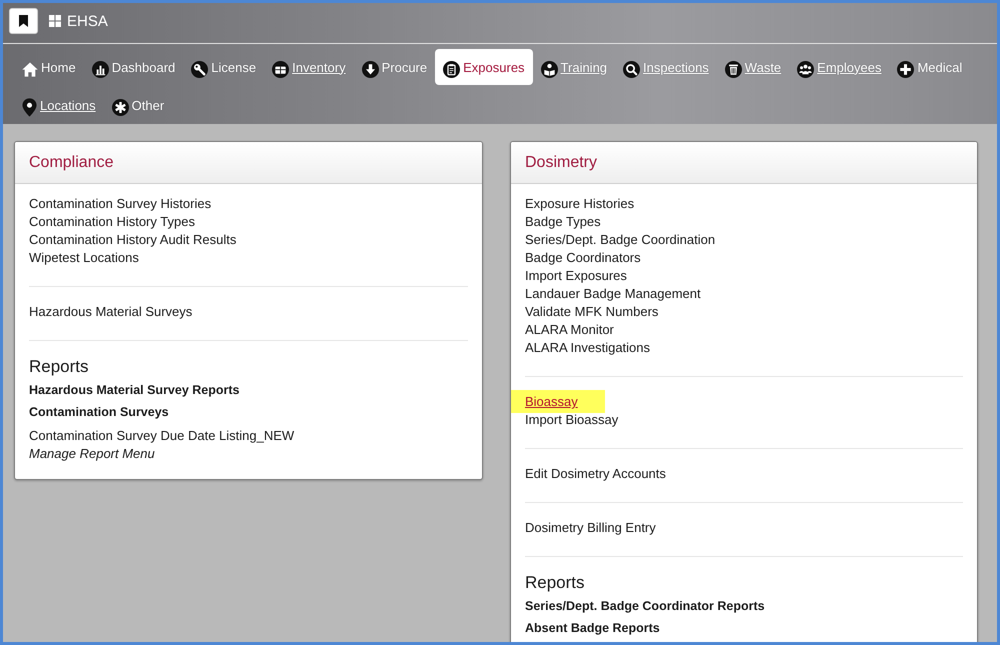 This screenshot has width=1000, height=645. I want to click on menu-link: Import Exposures, so click(576, 276).